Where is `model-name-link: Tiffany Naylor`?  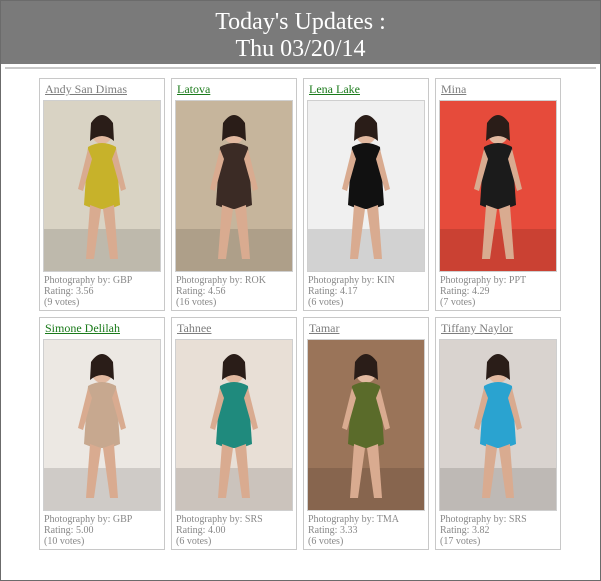
model-name-link: Tiffany Naylor is located at coordinates (477, 328).